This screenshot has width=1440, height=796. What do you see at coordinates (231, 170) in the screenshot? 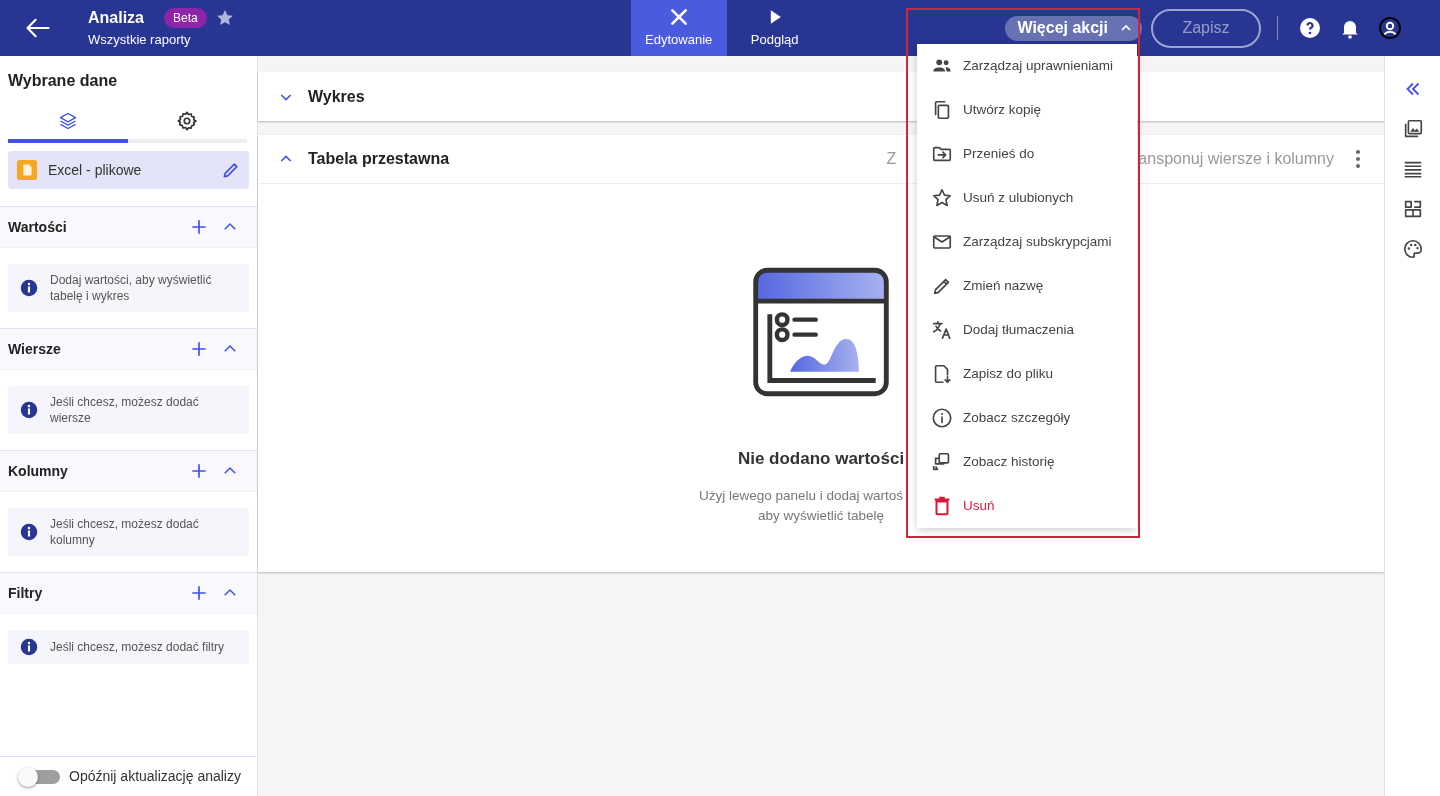
I see `pencil-icon` at bounding box center [231, 170].